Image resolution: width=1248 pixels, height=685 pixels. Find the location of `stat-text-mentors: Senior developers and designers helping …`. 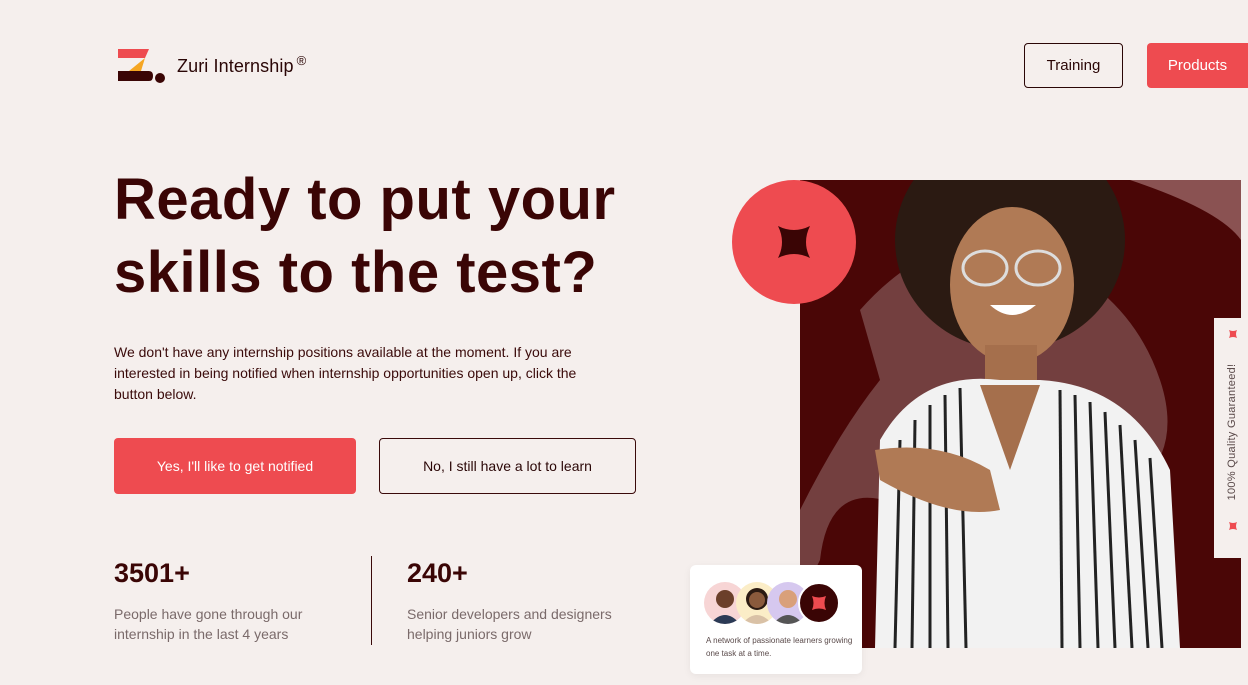

stat-text-mentors: Senior developers and designers helping … is located at coordinates (509, 624).